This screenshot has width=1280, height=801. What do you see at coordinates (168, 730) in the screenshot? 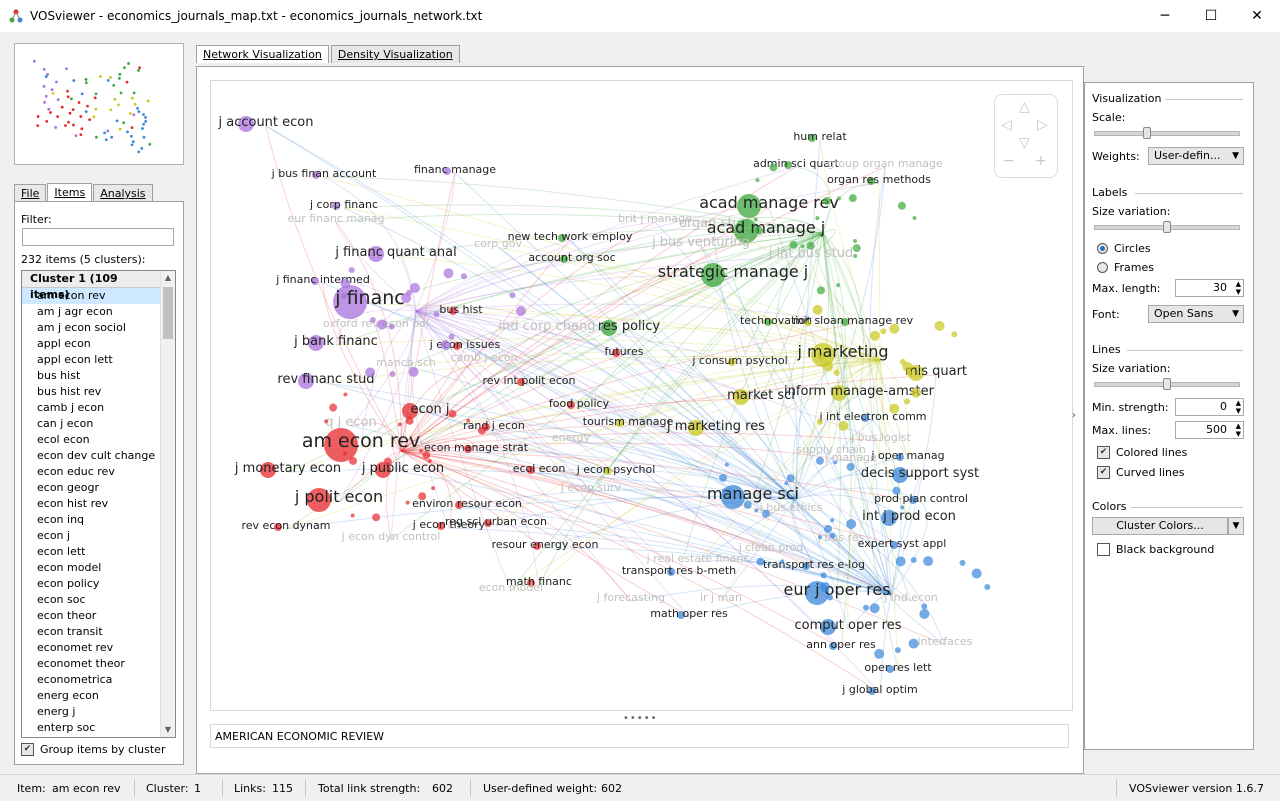
I see `scroll-down-icon: ▼` at bounding box center [168, 730].